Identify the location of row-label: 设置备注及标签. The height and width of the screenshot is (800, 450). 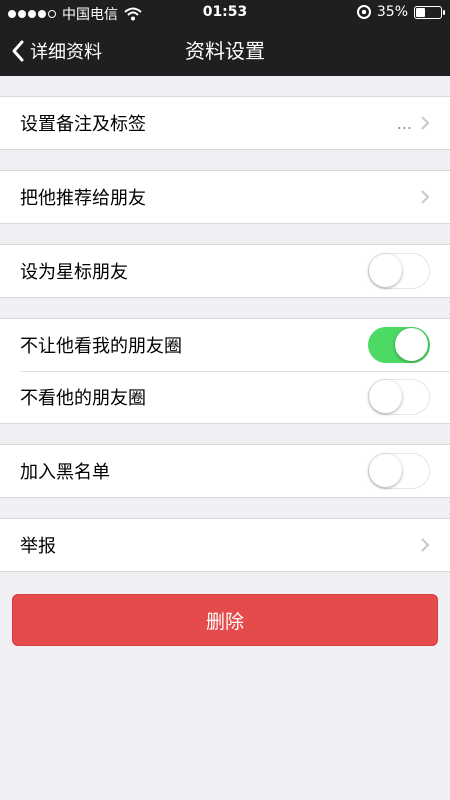
(83, 124).